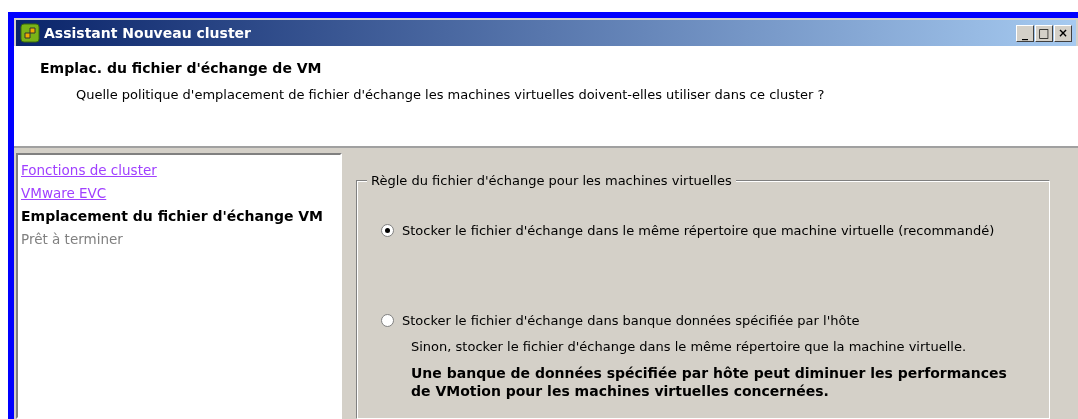 Image resolution: width=1078 pixels, height=419 pixels. Describe the element at coordinates (179, 193) in the screenshot. I see `wizard-step: VMware EVC` at that location.